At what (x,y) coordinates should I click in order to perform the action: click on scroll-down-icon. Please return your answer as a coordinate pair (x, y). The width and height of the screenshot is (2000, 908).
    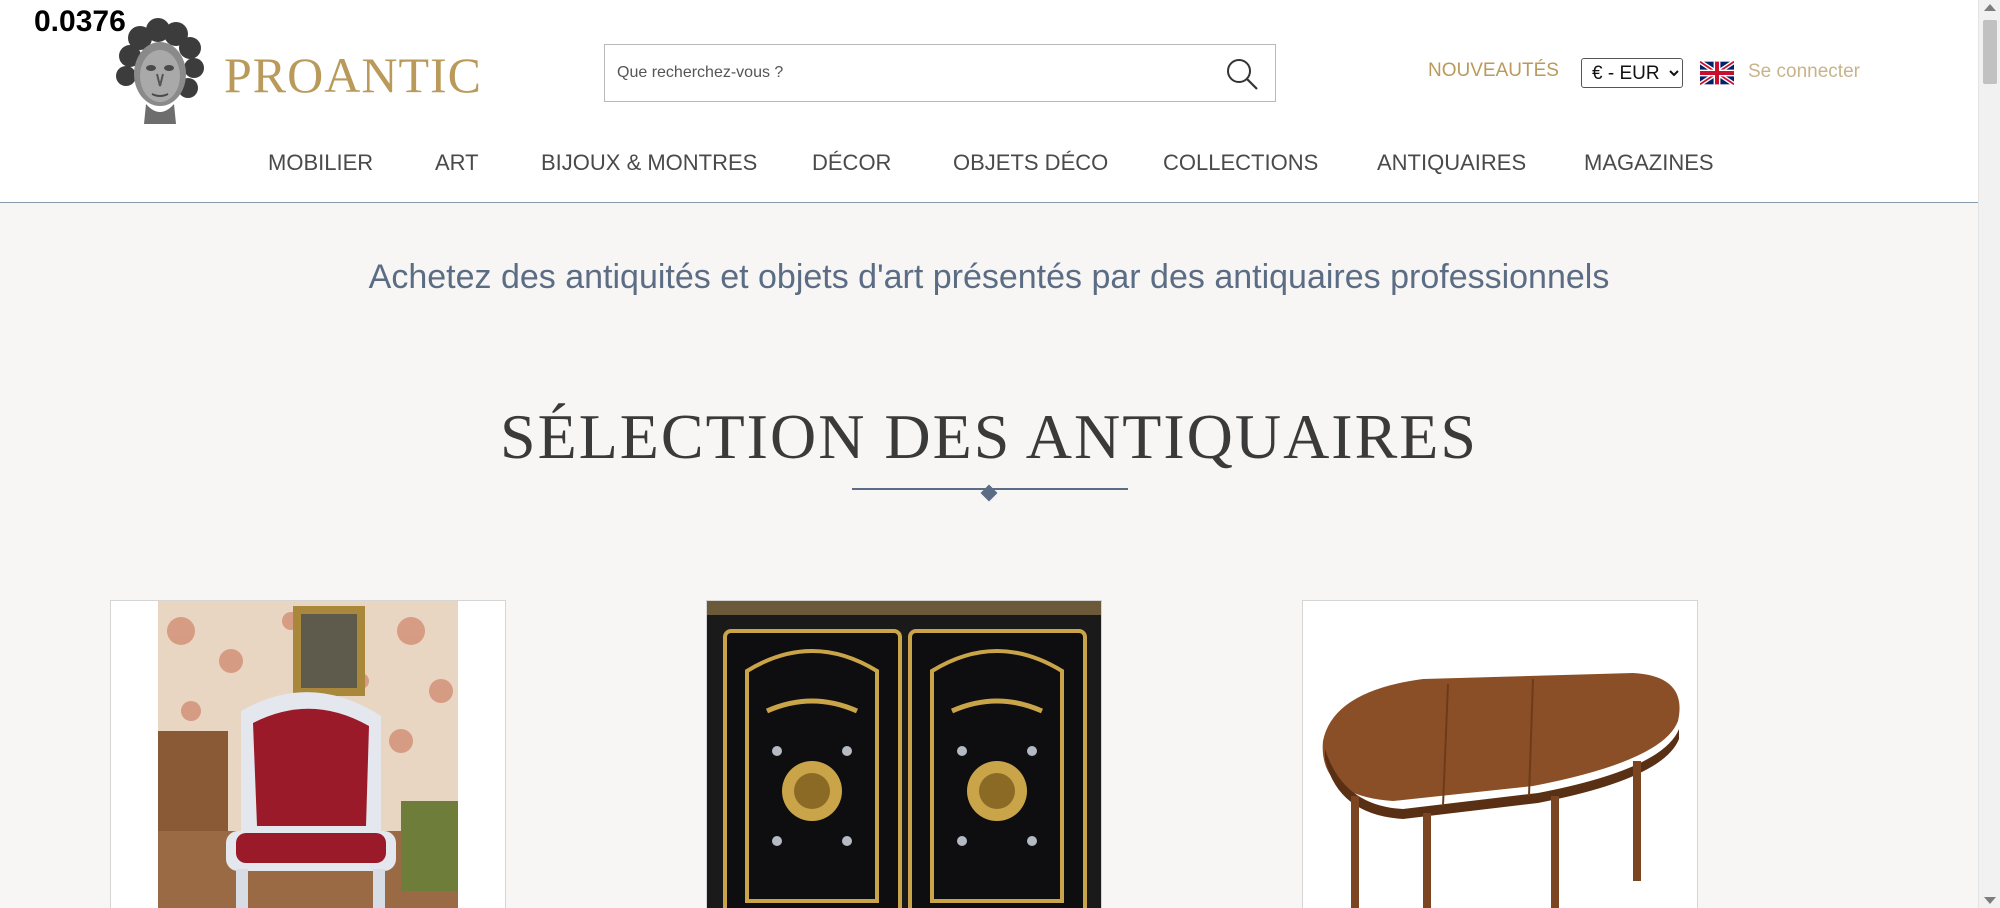
    Looking at the image, I should click on (1990, 900).